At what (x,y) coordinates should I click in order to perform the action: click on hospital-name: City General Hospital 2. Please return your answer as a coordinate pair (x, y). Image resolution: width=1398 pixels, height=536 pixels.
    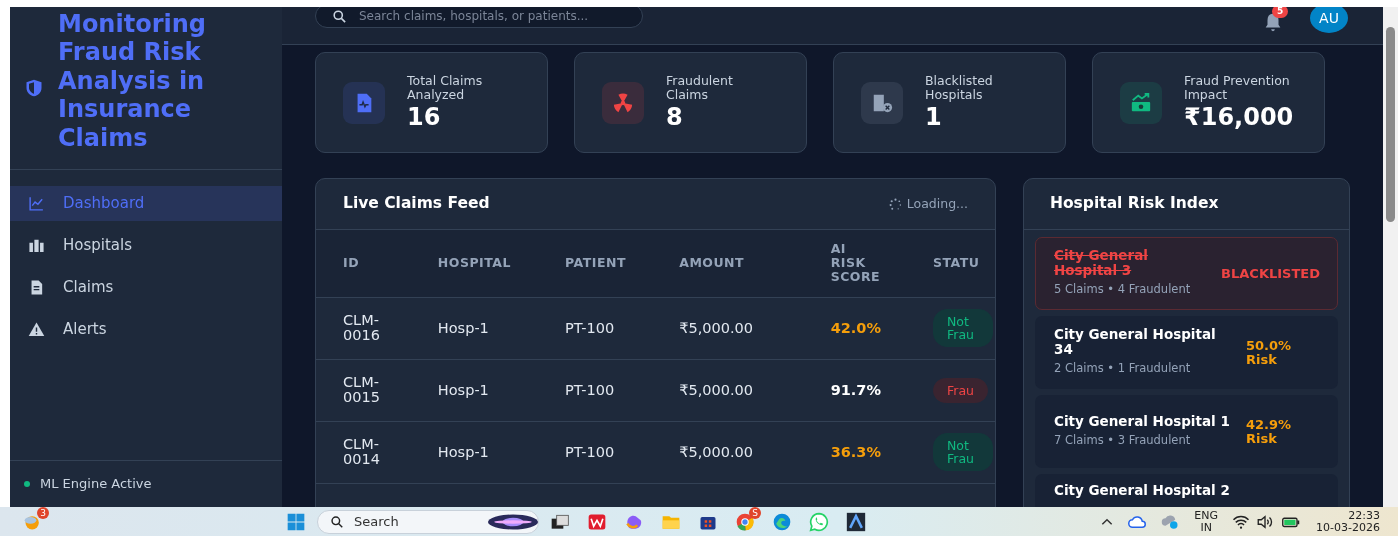
    Looking at the image, I should click on (1142, 490).